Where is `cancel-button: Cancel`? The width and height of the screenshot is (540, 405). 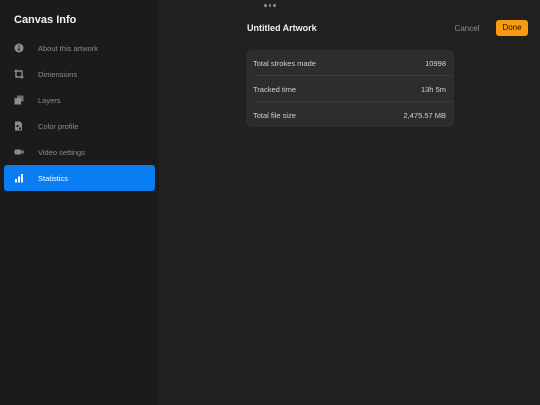
cancel-button: Cancel is located at coordinates (467, 28).